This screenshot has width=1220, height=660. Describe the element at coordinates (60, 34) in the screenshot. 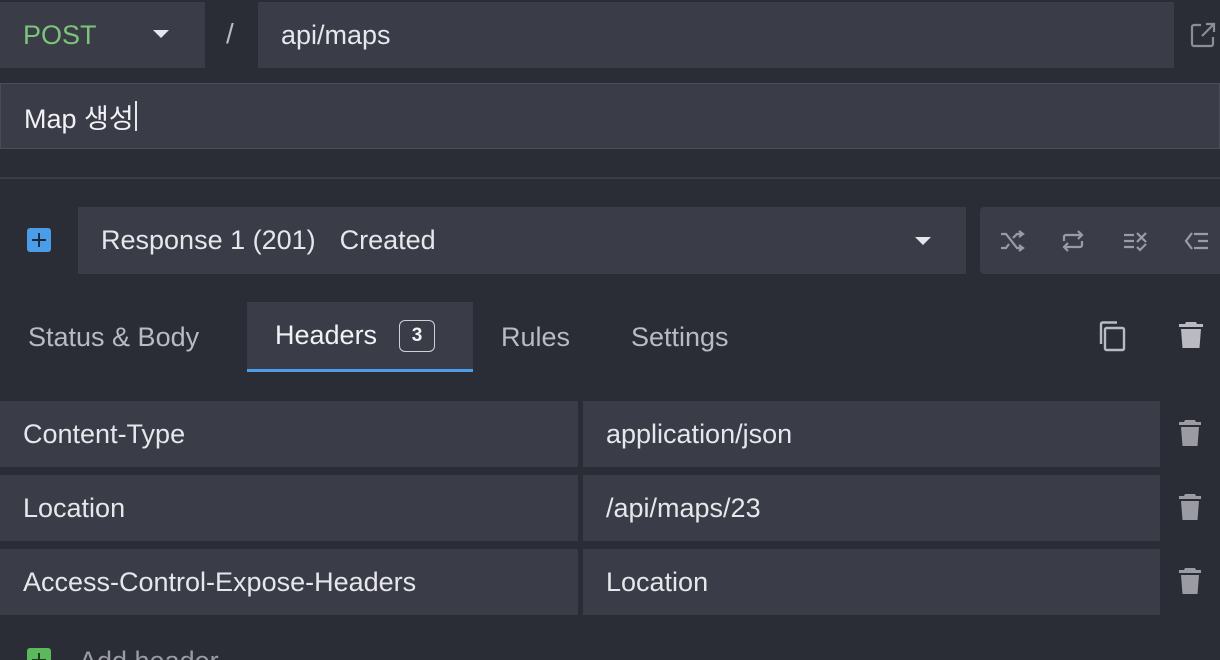

I see `method-label: POST` at that location.